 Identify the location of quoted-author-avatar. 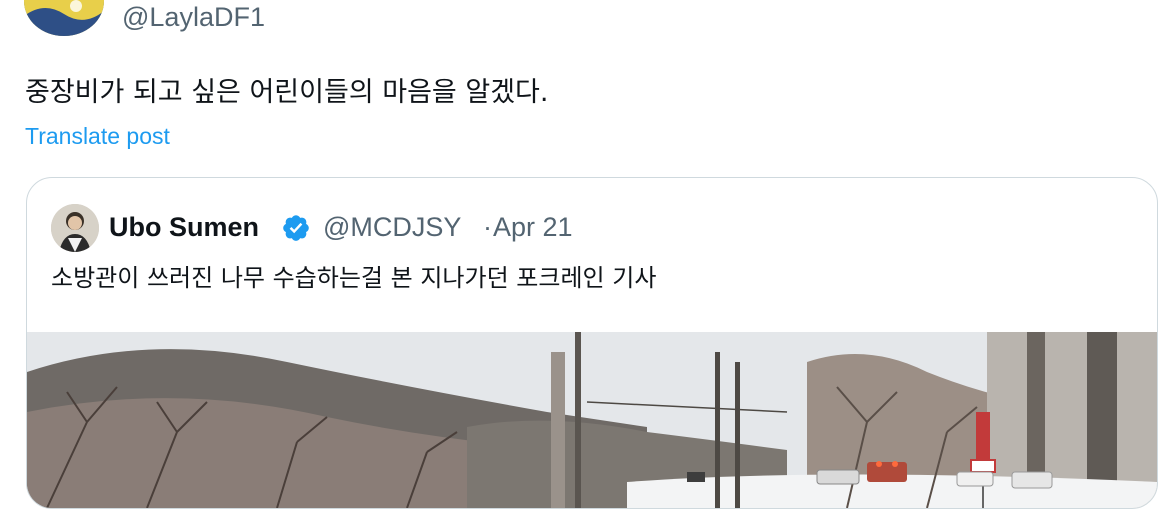
(75, 228).